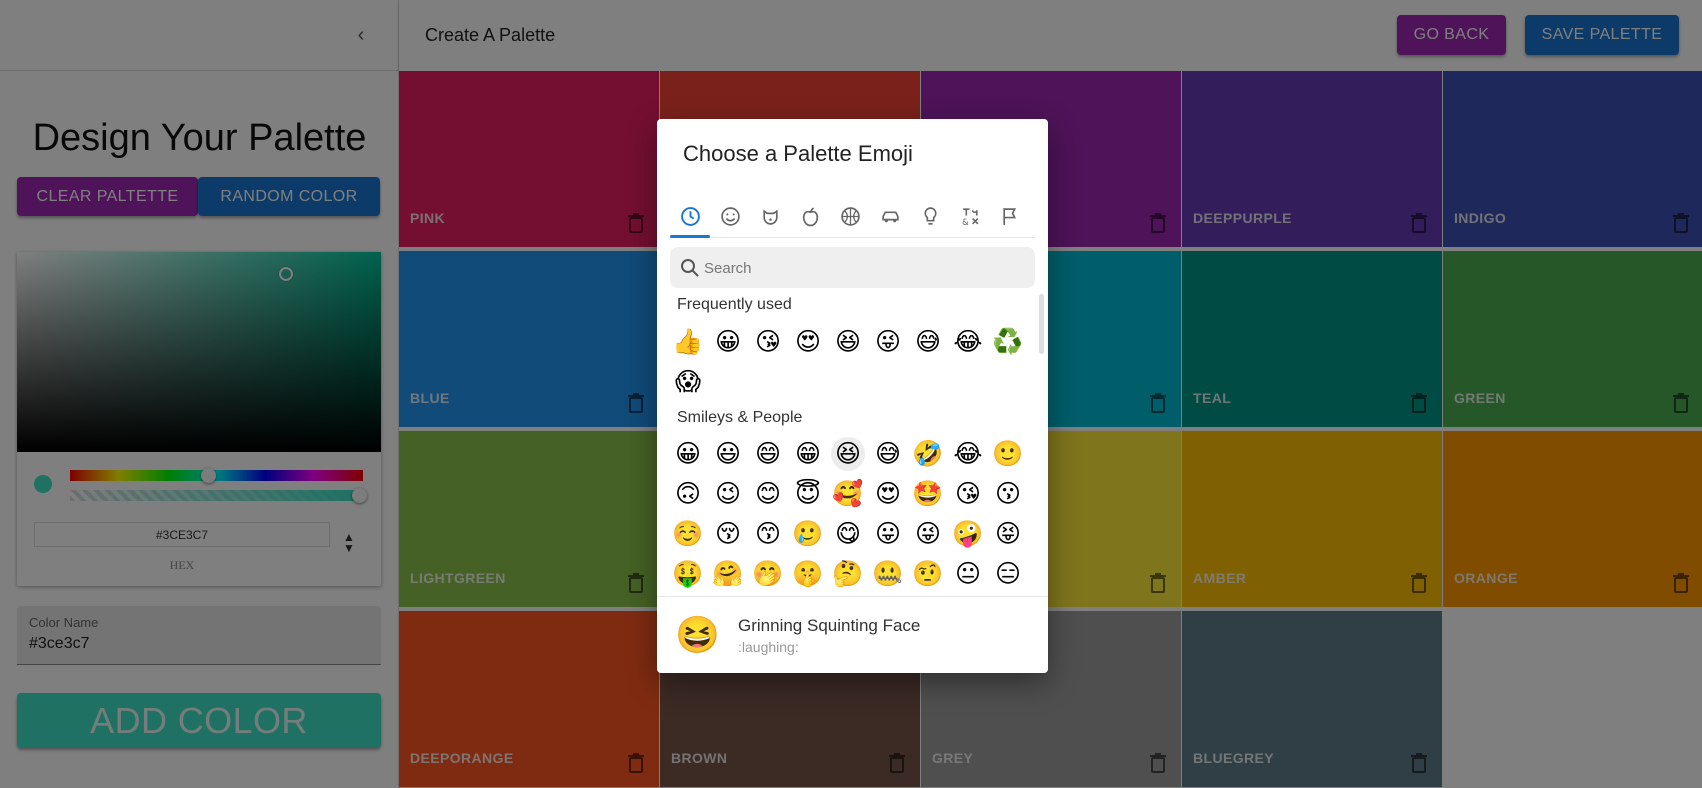 This screenshot has width=1702, height=788. I want to click on frequent-label: Frequently used, so click(734, 304).